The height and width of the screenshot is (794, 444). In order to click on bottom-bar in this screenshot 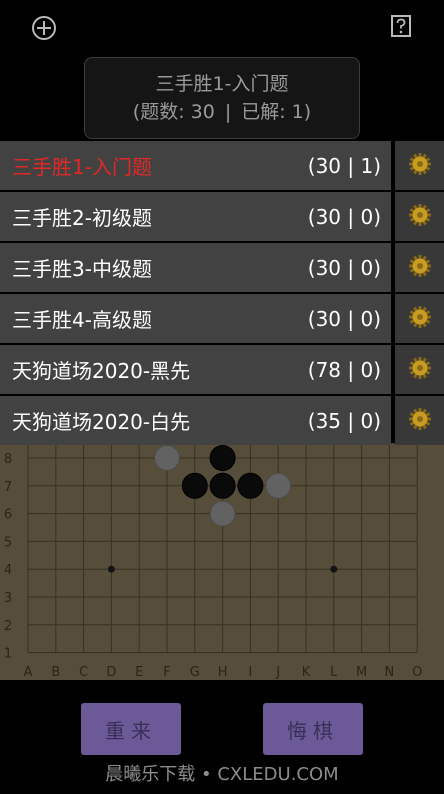, I will do `click(222, 708)`.